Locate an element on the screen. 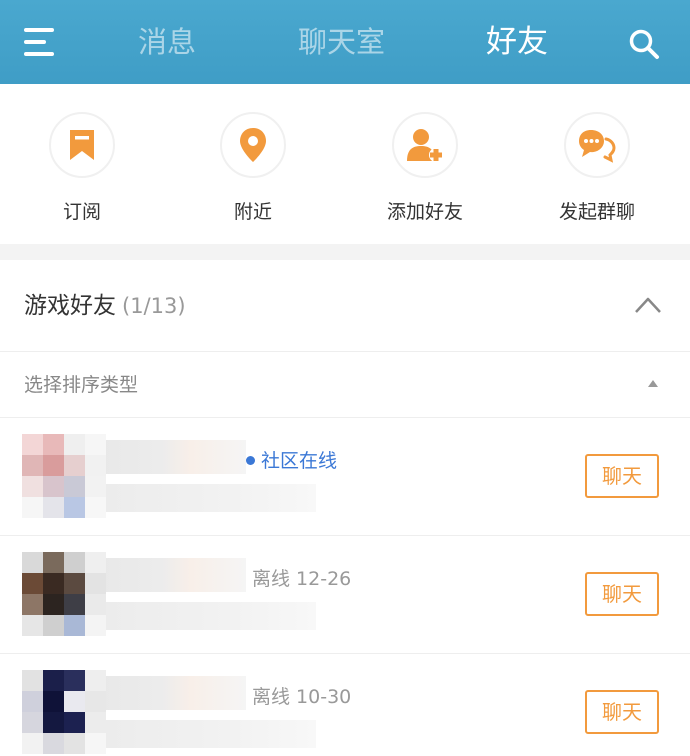  add-friend-button: 添加好友 is located at coordinates (425, 168).